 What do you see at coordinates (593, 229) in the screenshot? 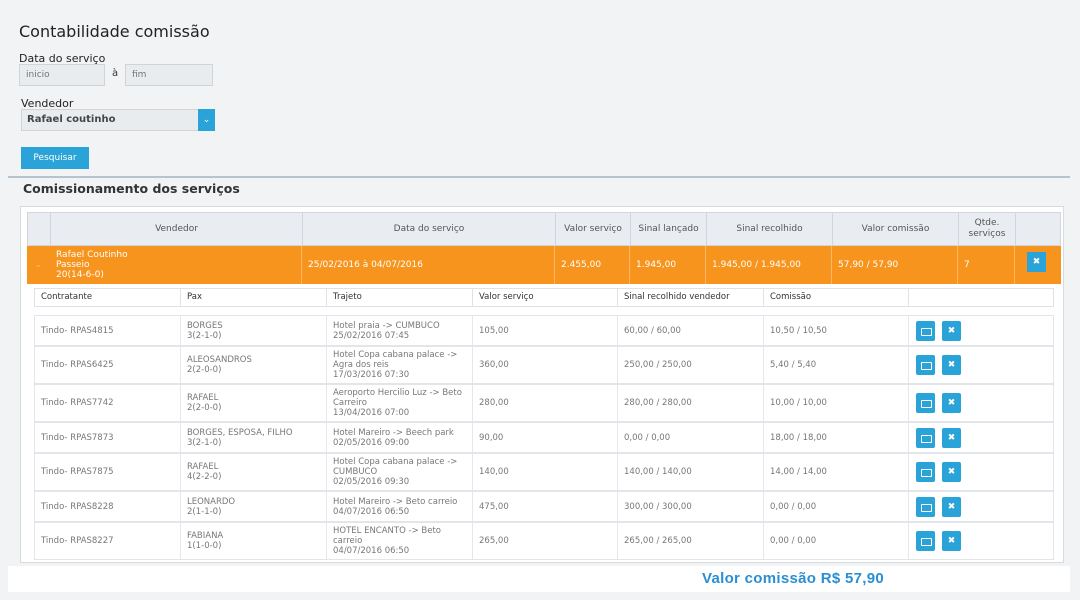
I see `header-valor: Valor serviço` at bounding box center [593, 229].